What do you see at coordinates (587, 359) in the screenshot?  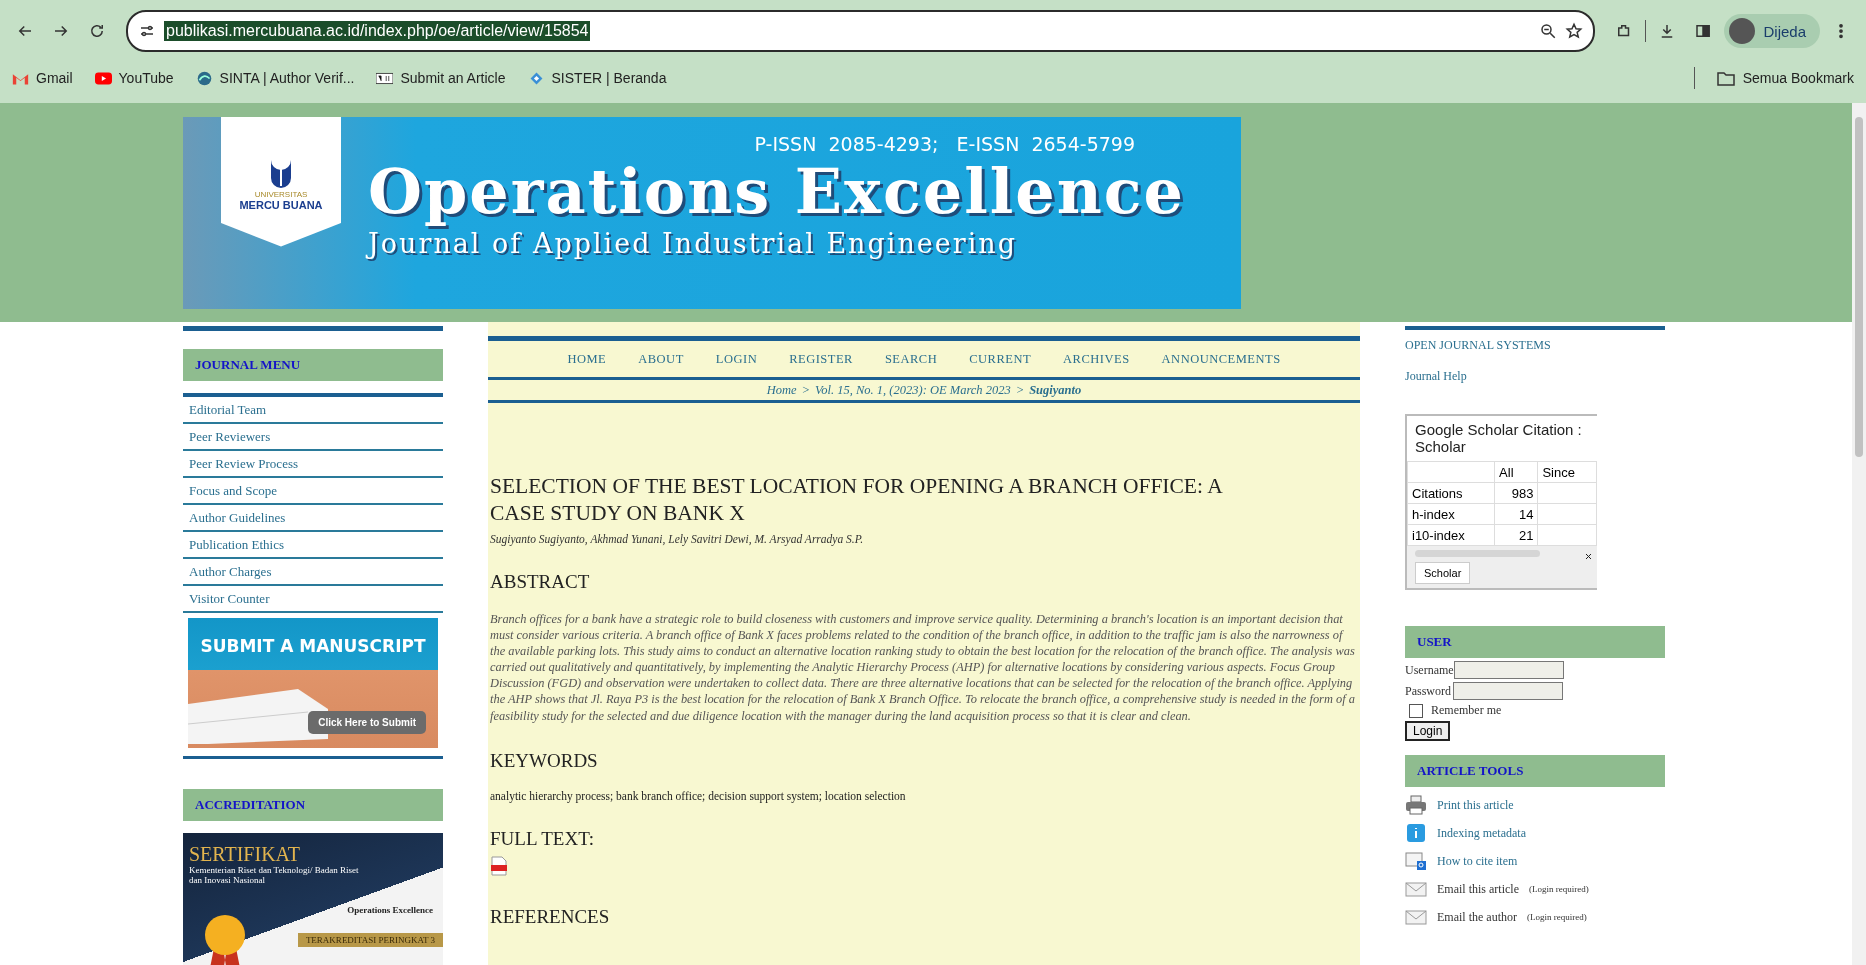 I see `nav-link: HOME` at bounding box center [587, 359].